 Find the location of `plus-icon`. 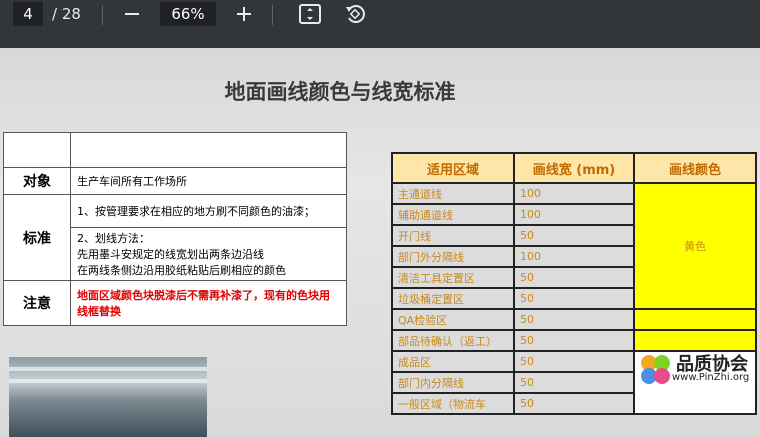

plus-icon is located at coordinates (244, 14).